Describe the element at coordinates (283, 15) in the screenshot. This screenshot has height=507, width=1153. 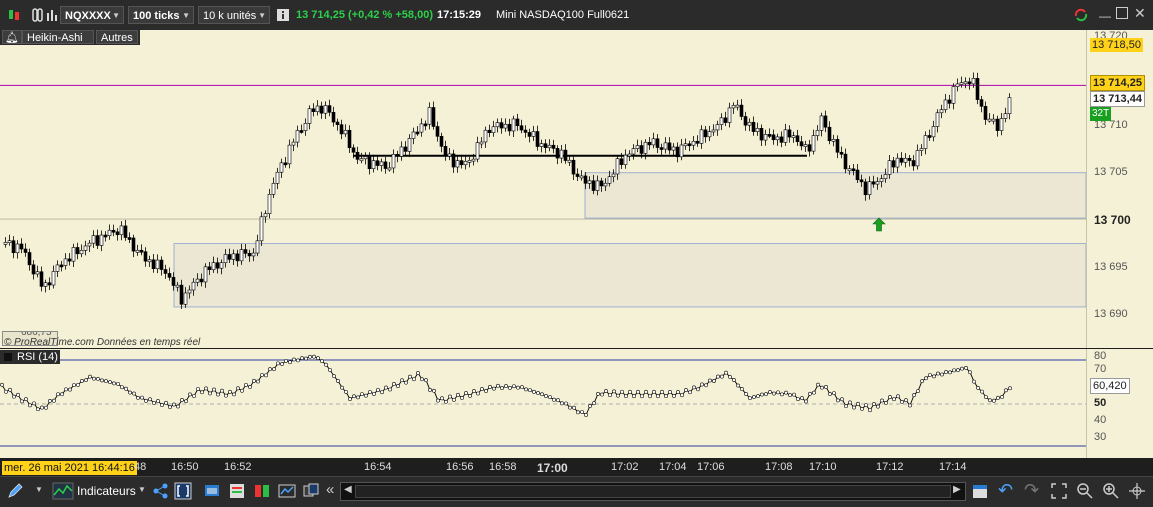
I see `info-icon` at that location.